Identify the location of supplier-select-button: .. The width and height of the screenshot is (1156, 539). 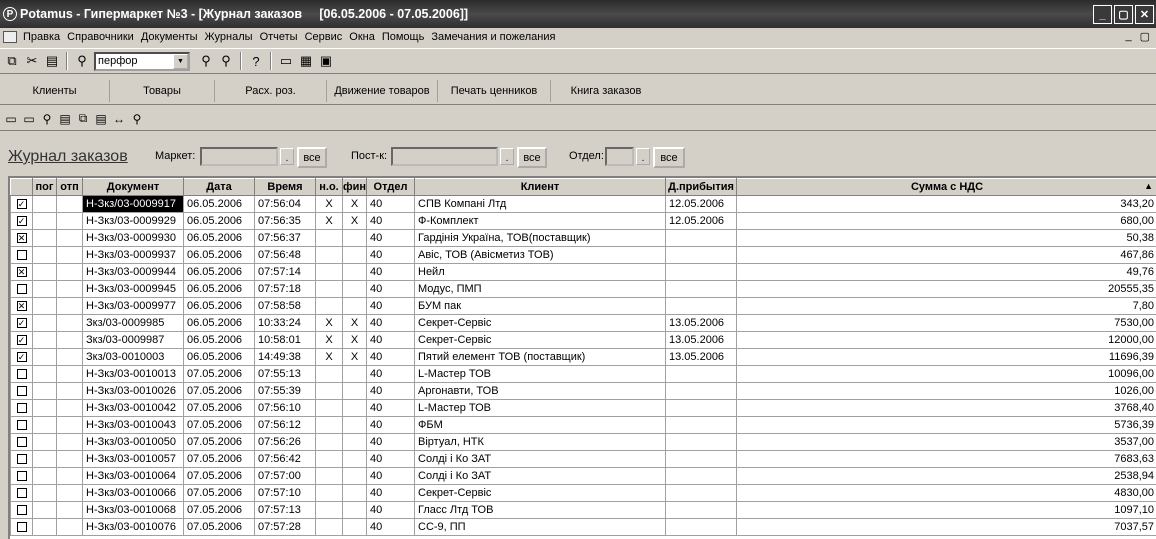
(507, 156).